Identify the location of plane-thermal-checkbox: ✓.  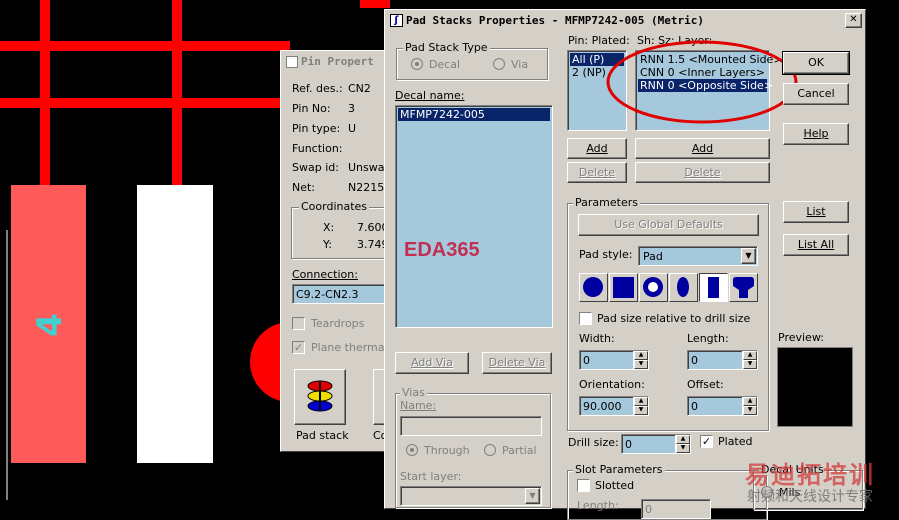
(298, 347).